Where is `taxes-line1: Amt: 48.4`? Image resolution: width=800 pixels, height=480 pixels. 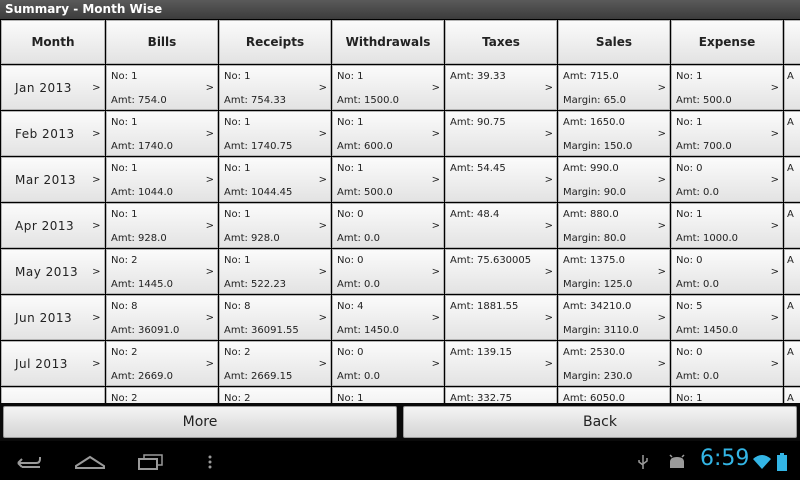 taxes-line1: Amt: 48.4 is located at coordinates (475, 214).